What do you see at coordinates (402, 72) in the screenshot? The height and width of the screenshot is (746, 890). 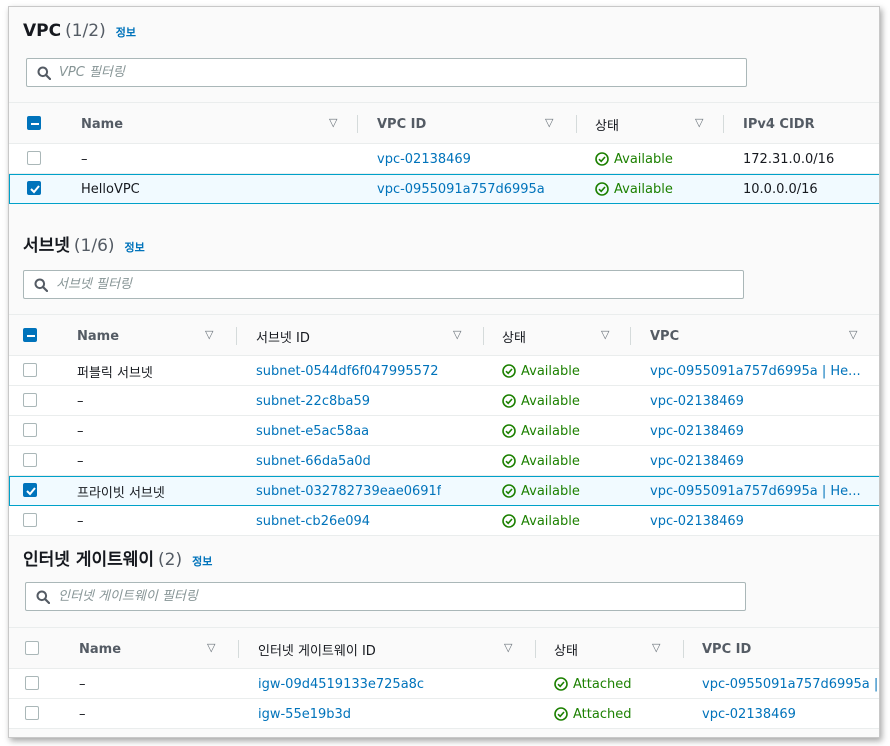 I see `vpc-filter-input` at bounding box center [402, 72].